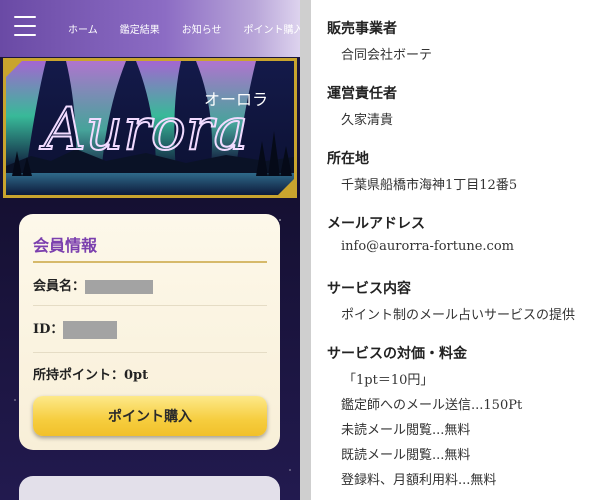 Image resolution: width=610 pixels, height=500 pixels. I want to click on member-info-title: 会員情報, so click(65, 245).